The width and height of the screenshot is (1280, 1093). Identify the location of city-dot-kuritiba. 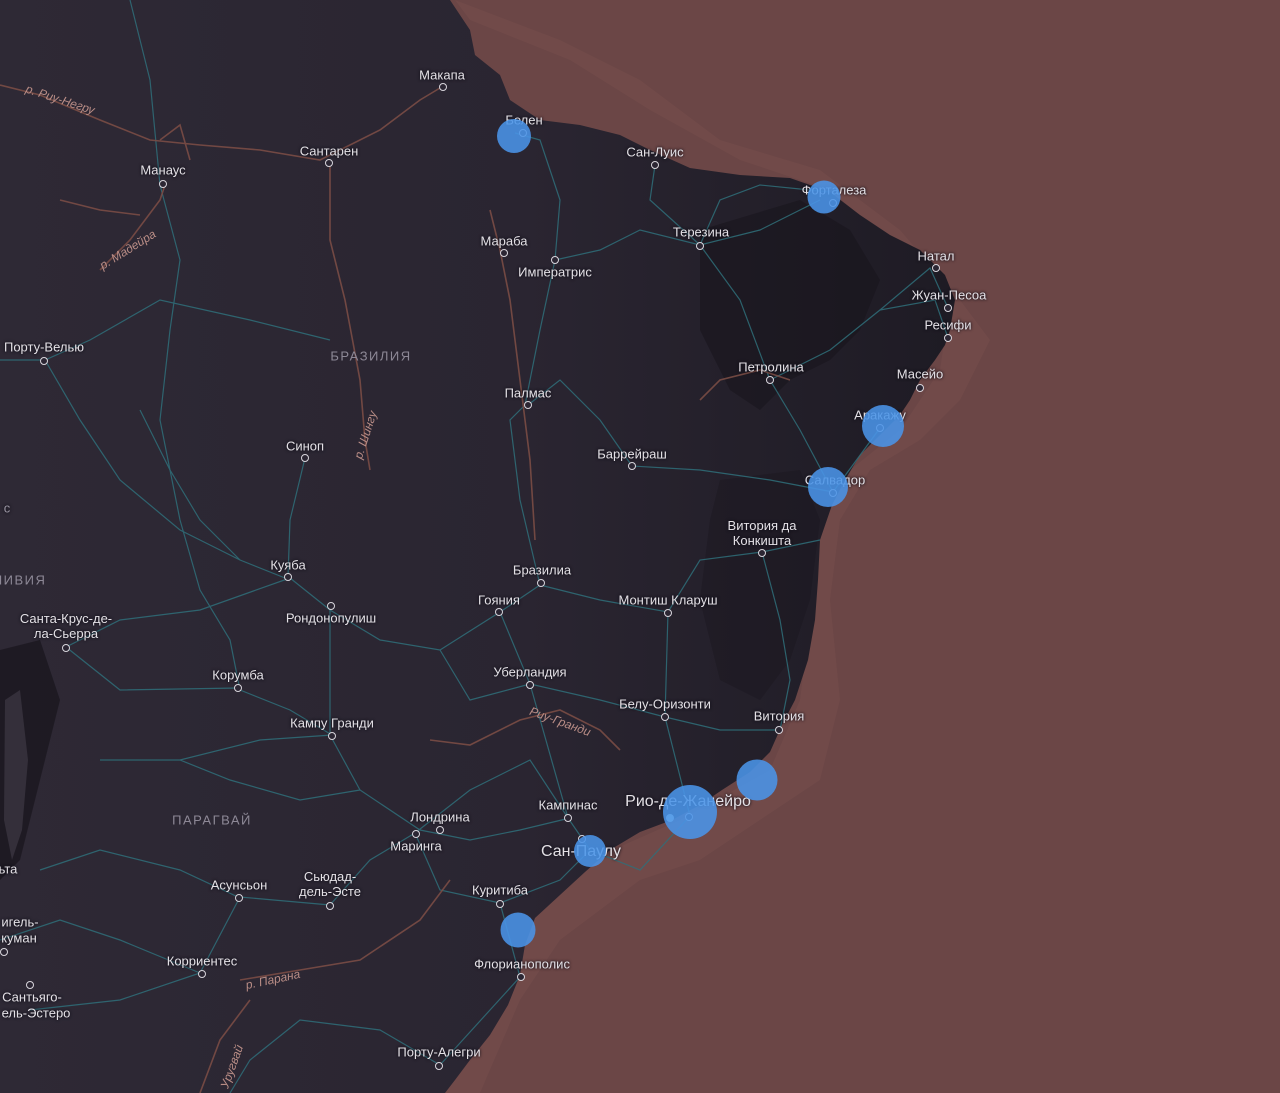
(500, 904).